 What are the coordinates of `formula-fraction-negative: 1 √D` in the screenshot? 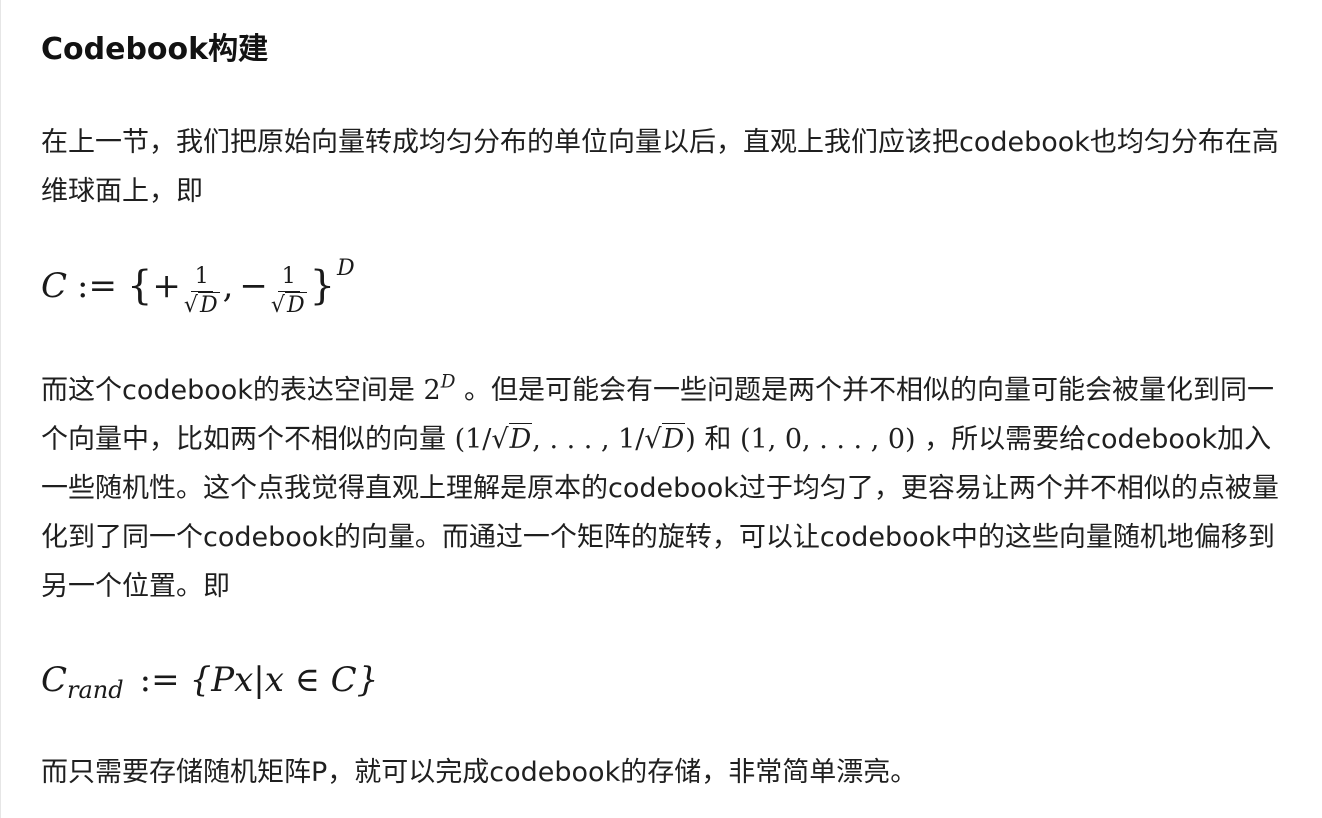 It's located at (289, 292).